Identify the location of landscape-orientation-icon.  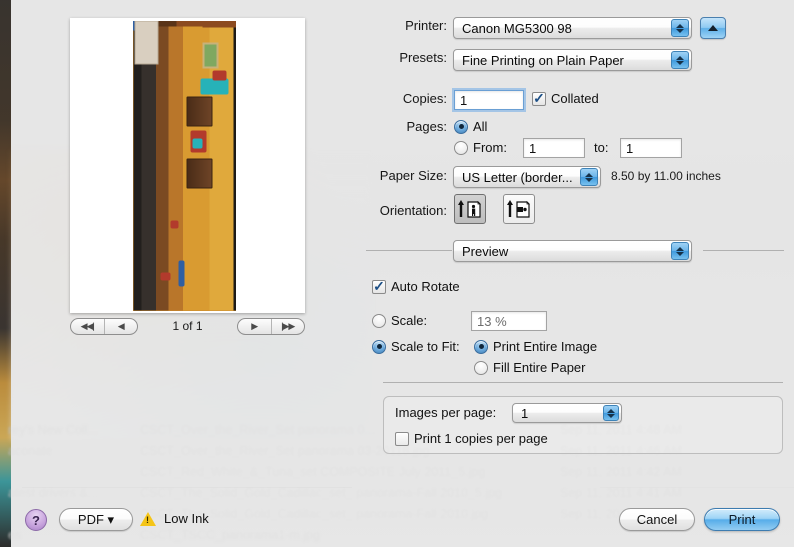
(518, 209).